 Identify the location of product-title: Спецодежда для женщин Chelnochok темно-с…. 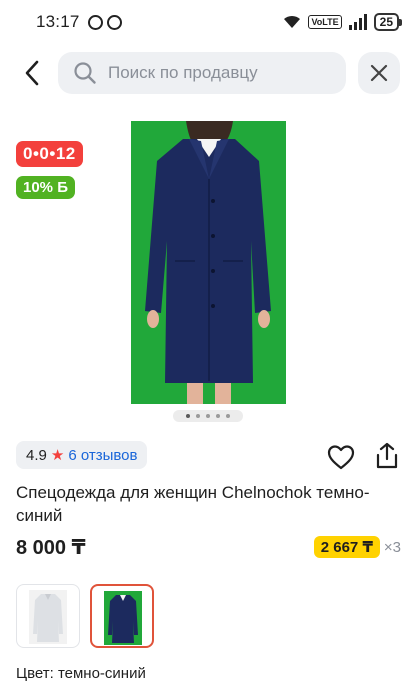
(193, 504).